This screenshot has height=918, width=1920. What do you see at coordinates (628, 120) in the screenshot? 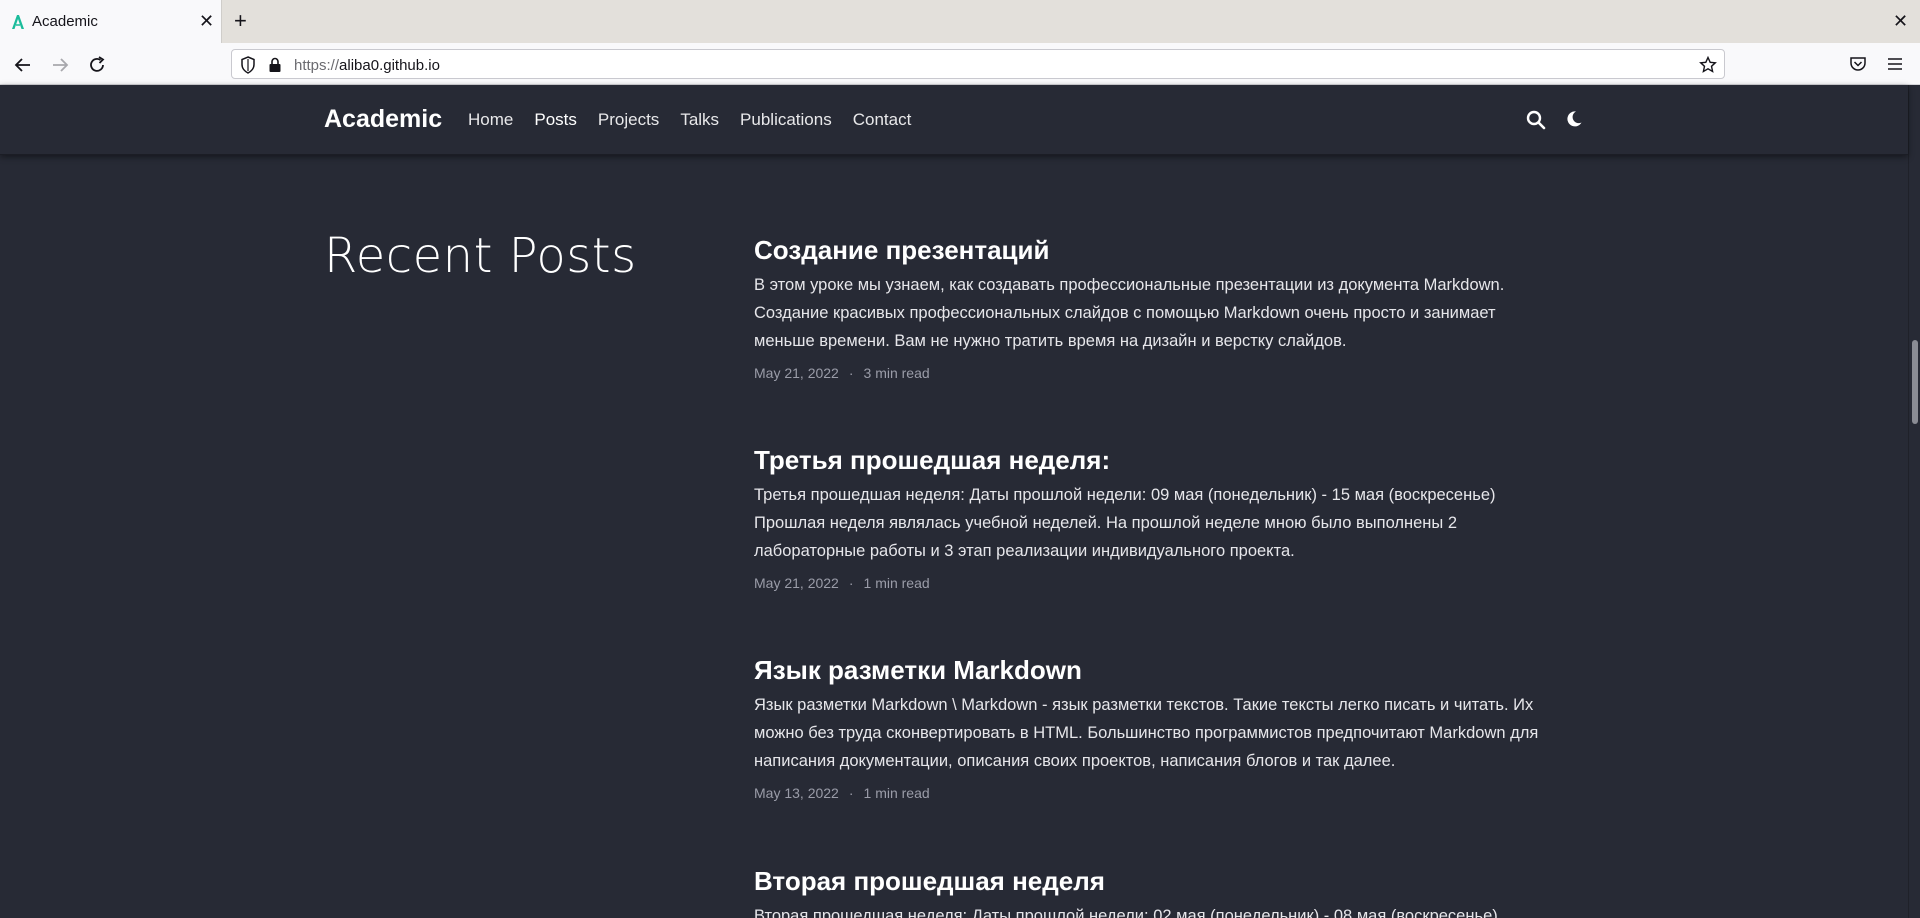
I see `menu-item-projects: Projects` at bounding box center [628, 120].